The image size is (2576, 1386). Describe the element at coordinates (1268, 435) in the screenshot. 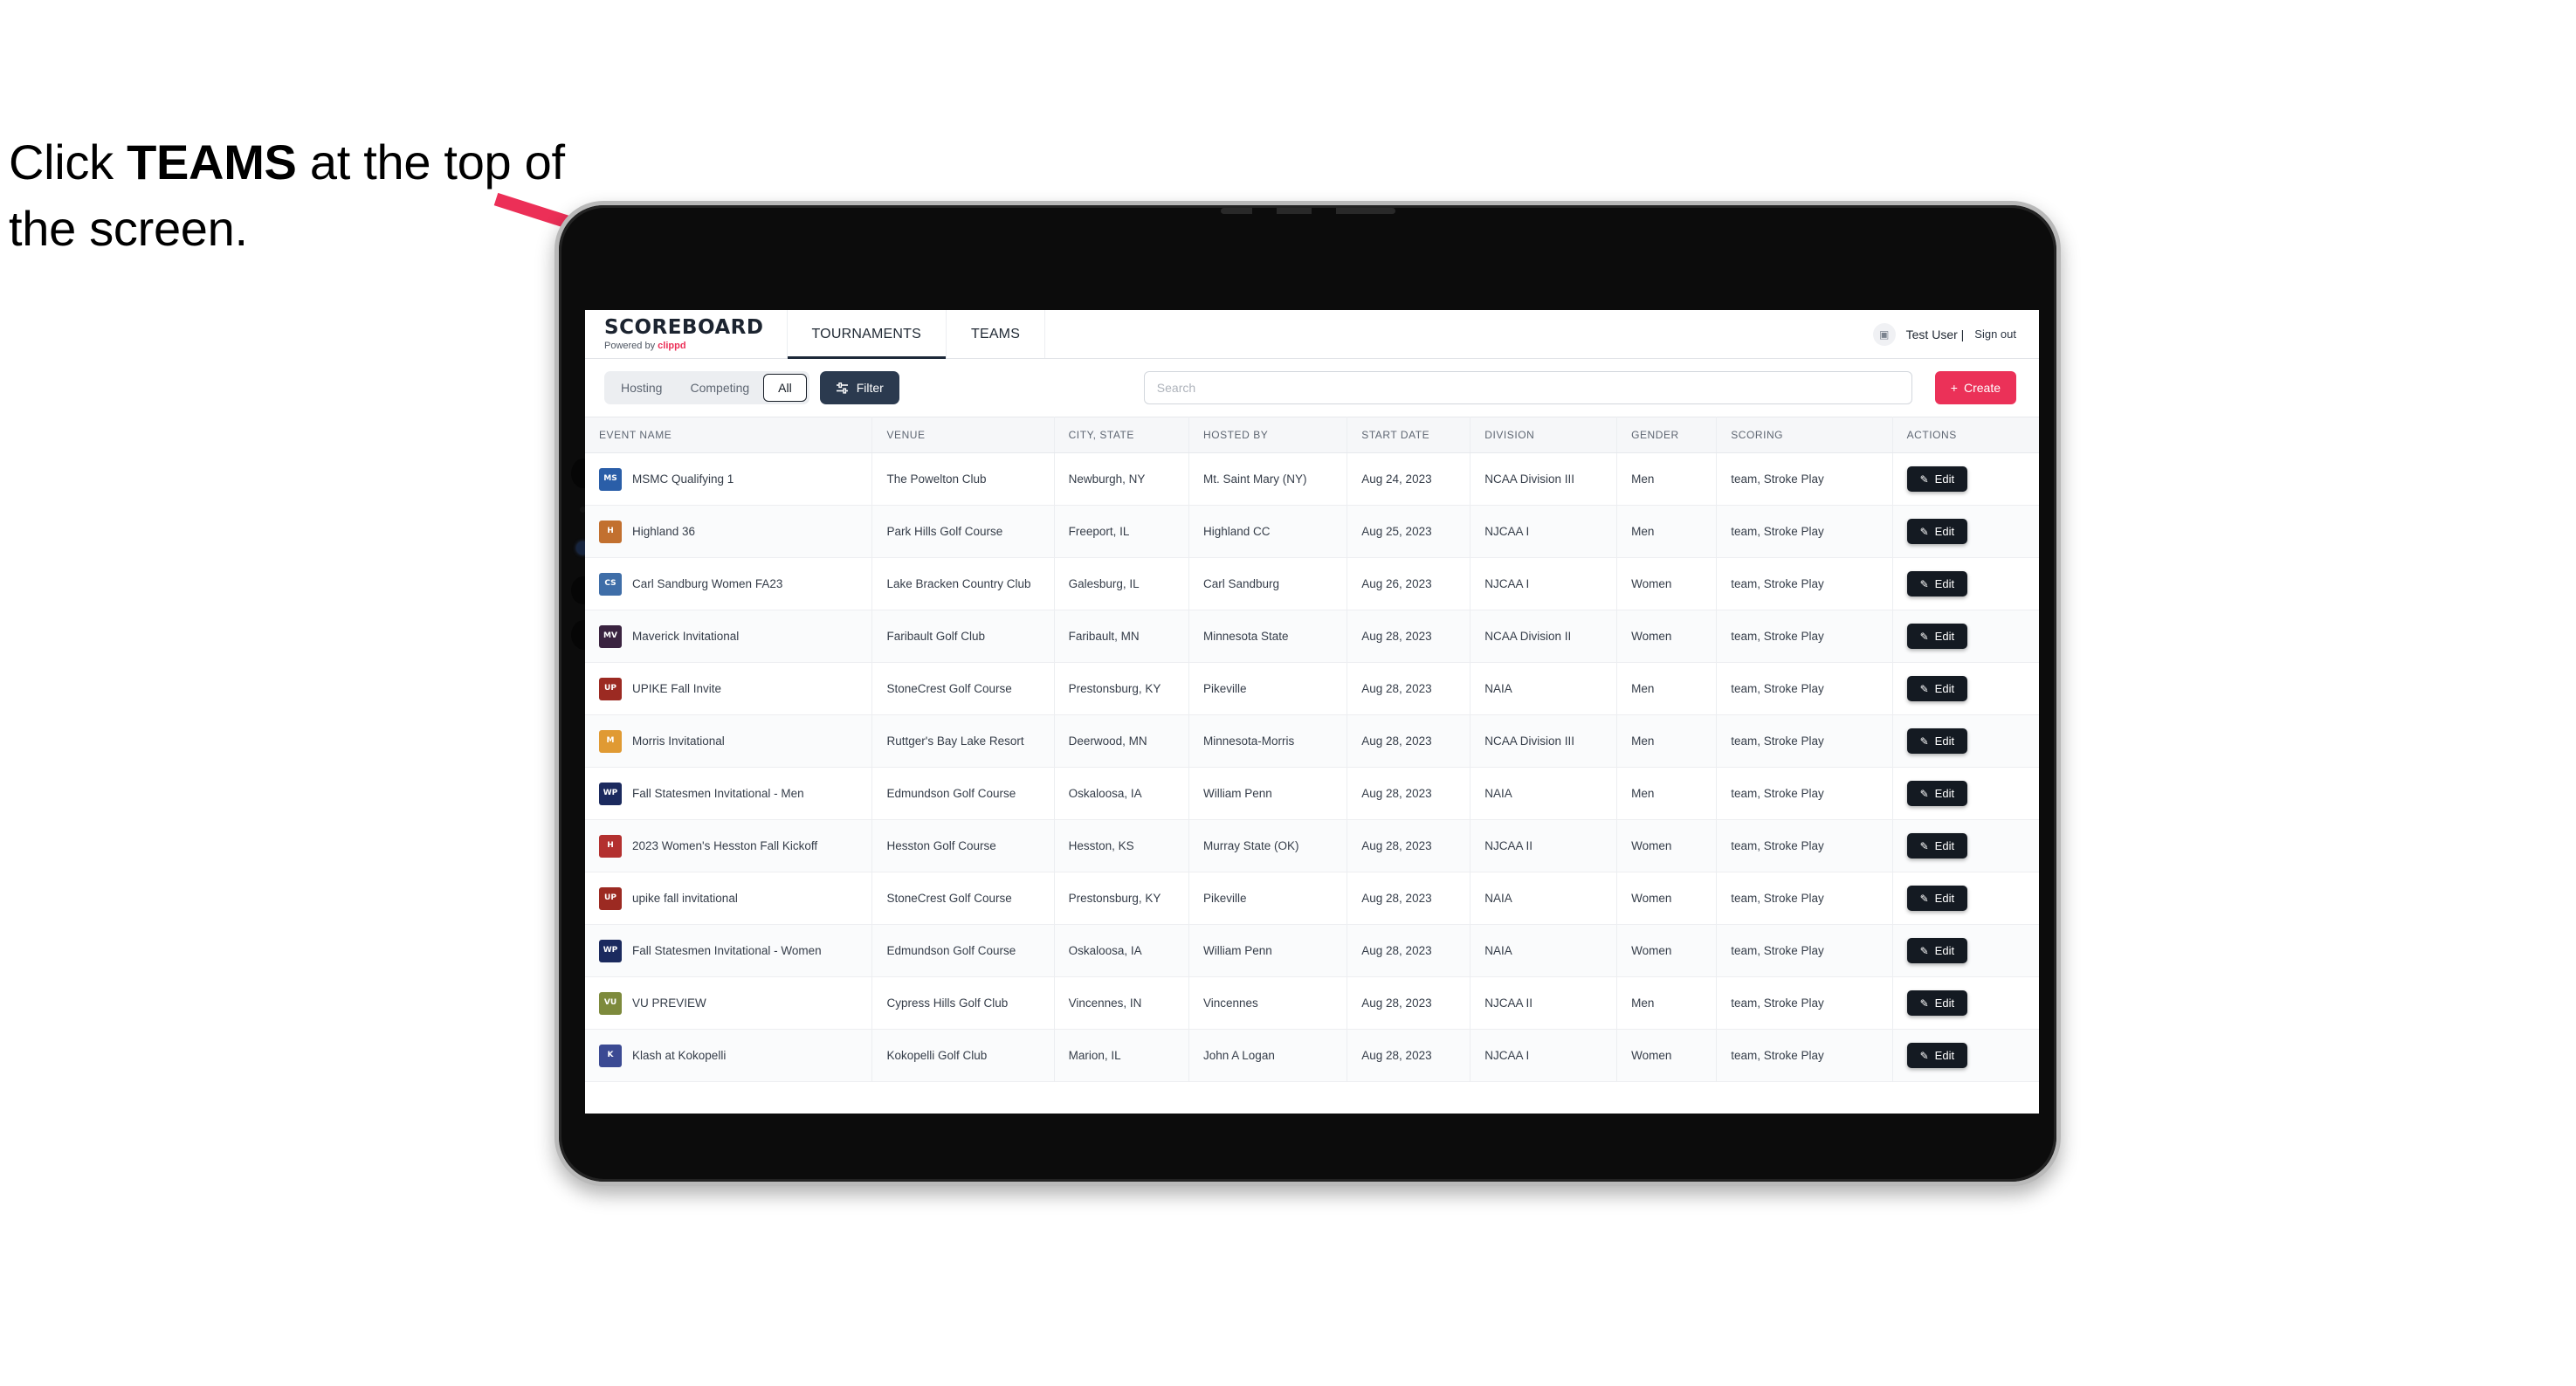

I see `column-header-hosted-by: HOSTED BY` at that location.